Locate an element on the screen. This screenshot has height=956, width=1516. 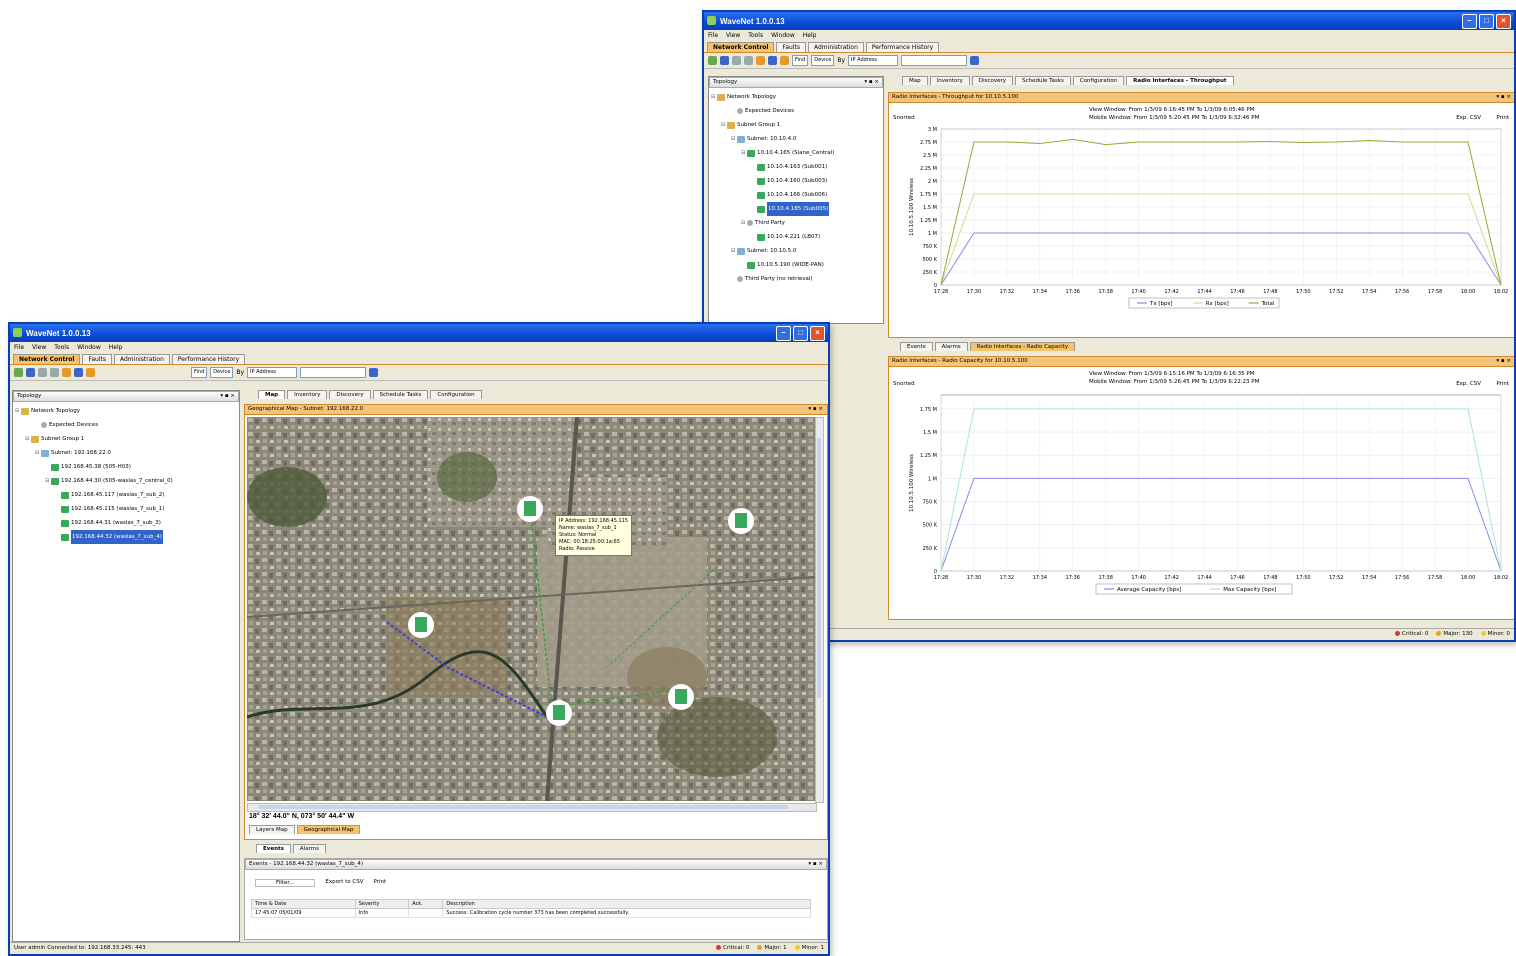
tab-layers-map: Layers Map is located at coordinates (272, 829).